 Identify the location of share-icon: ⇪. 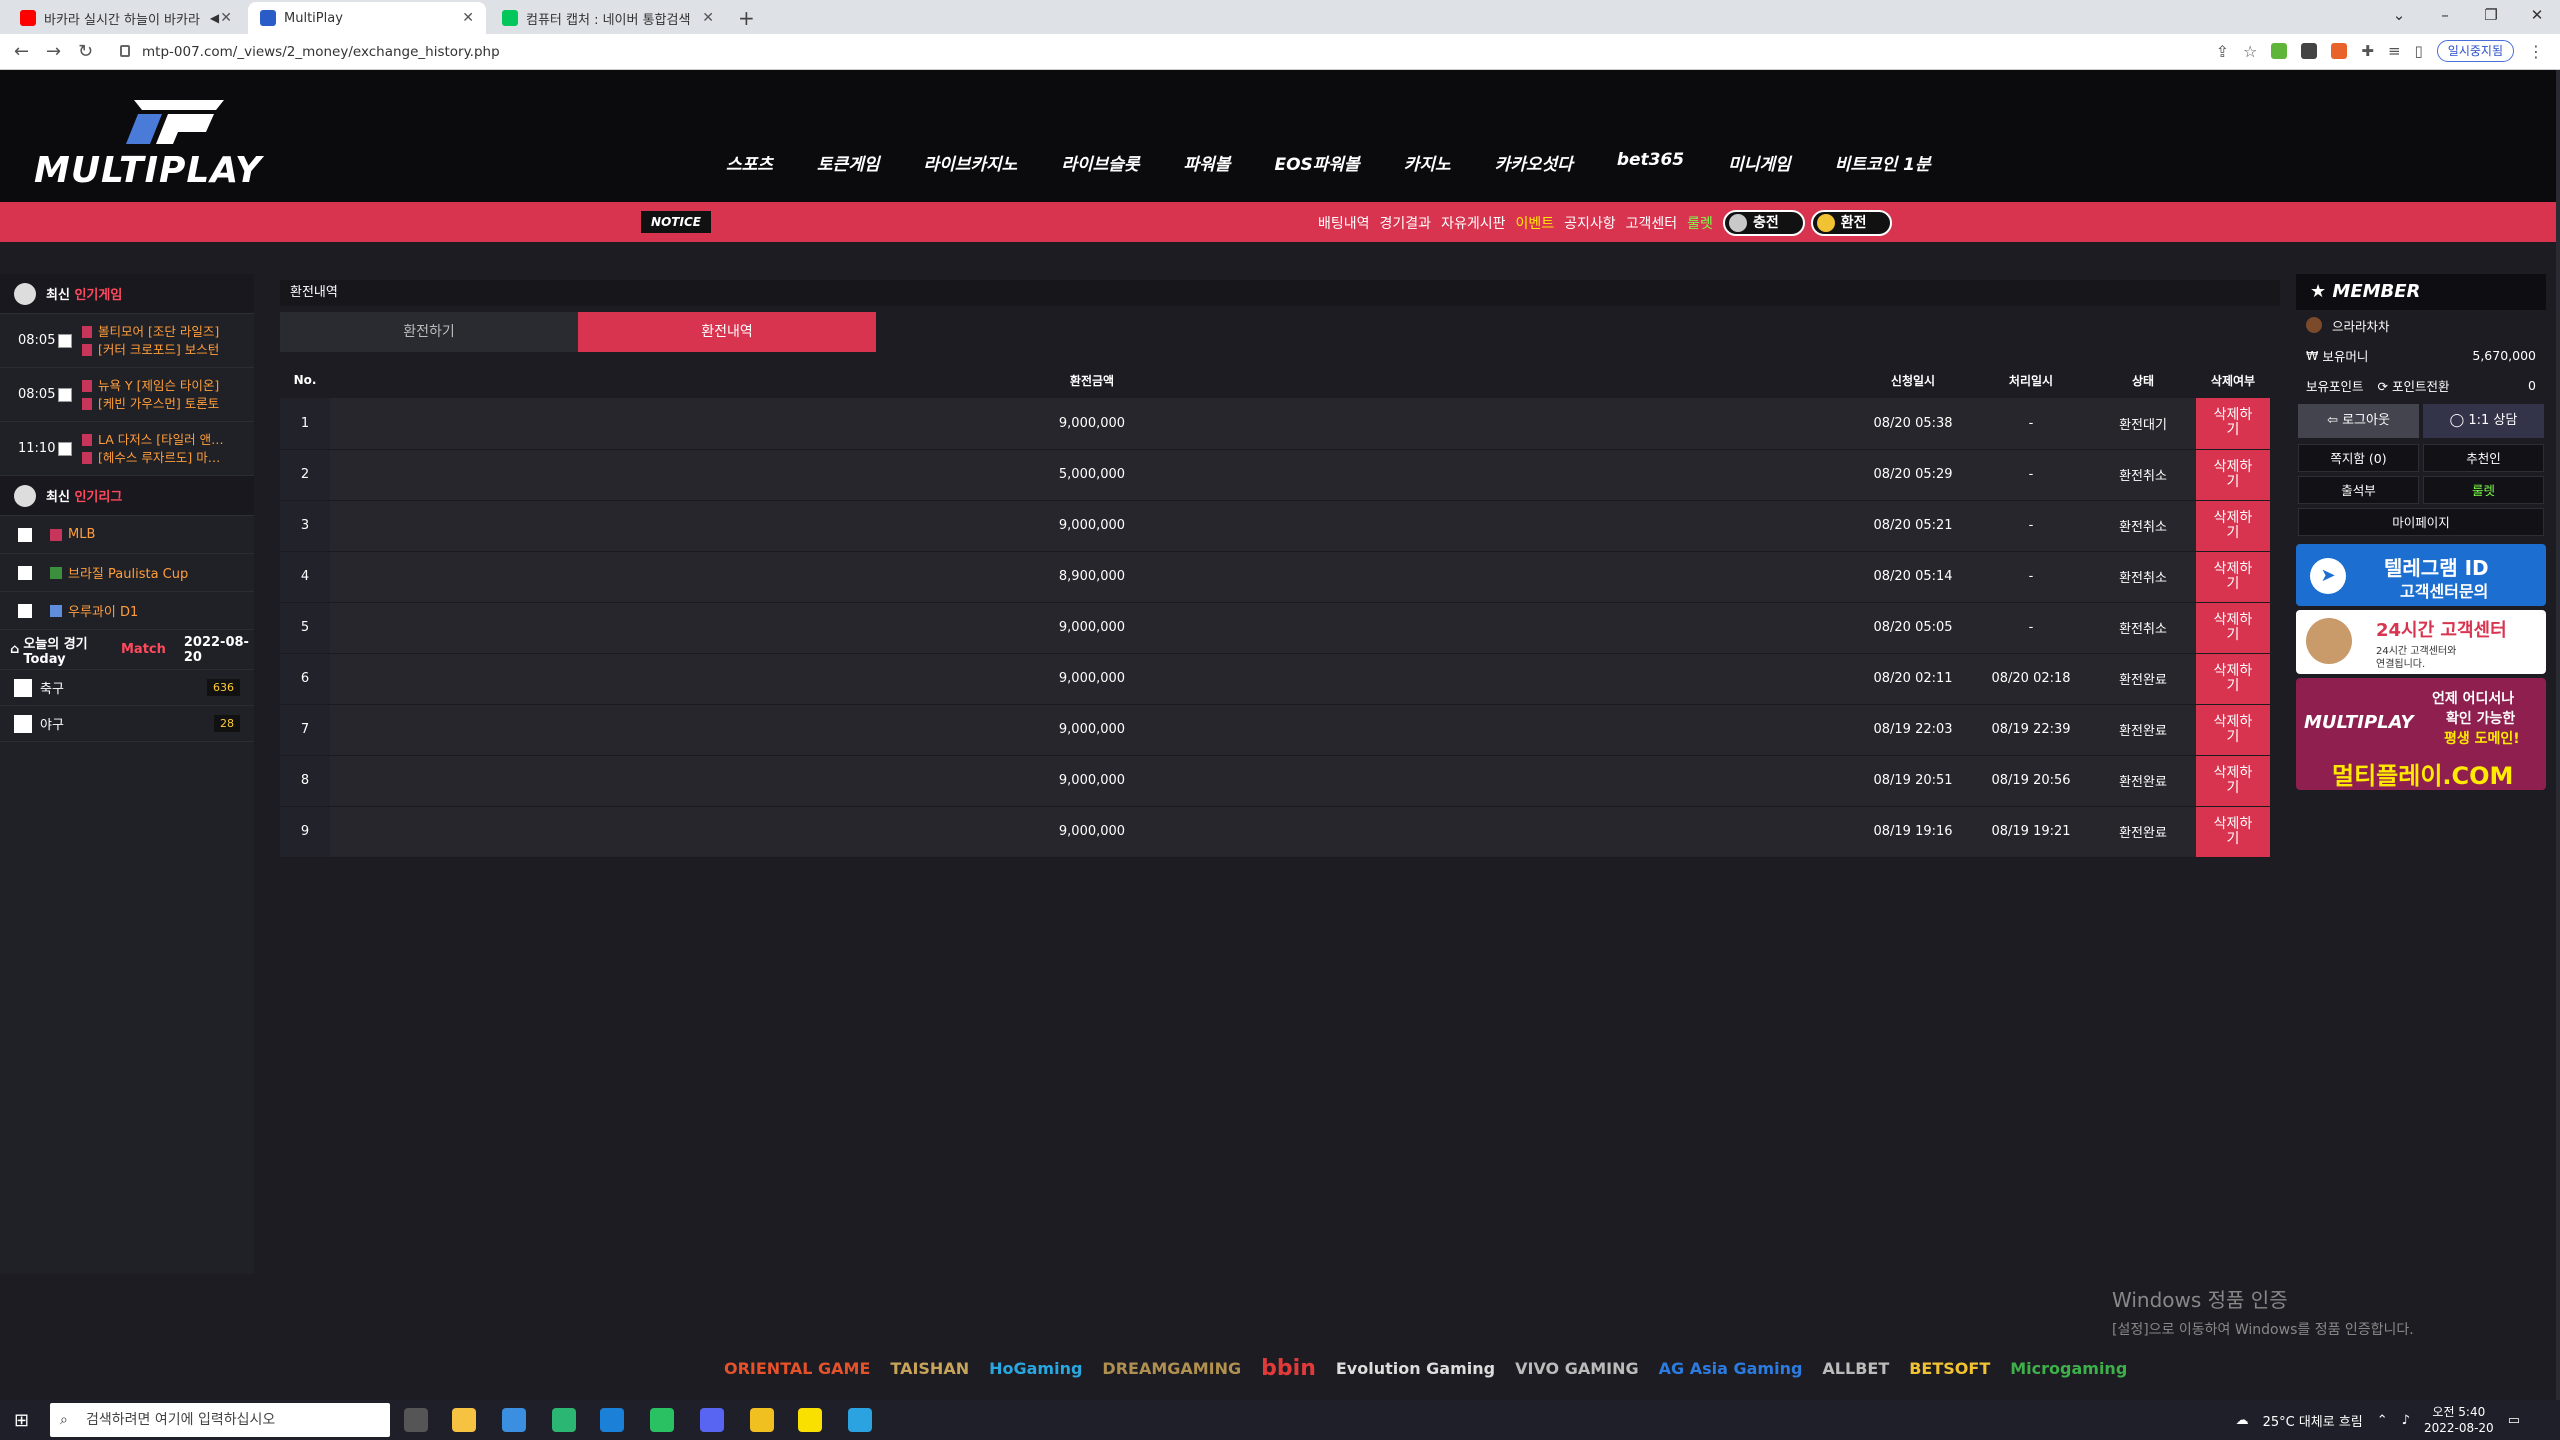
(2222, 51).